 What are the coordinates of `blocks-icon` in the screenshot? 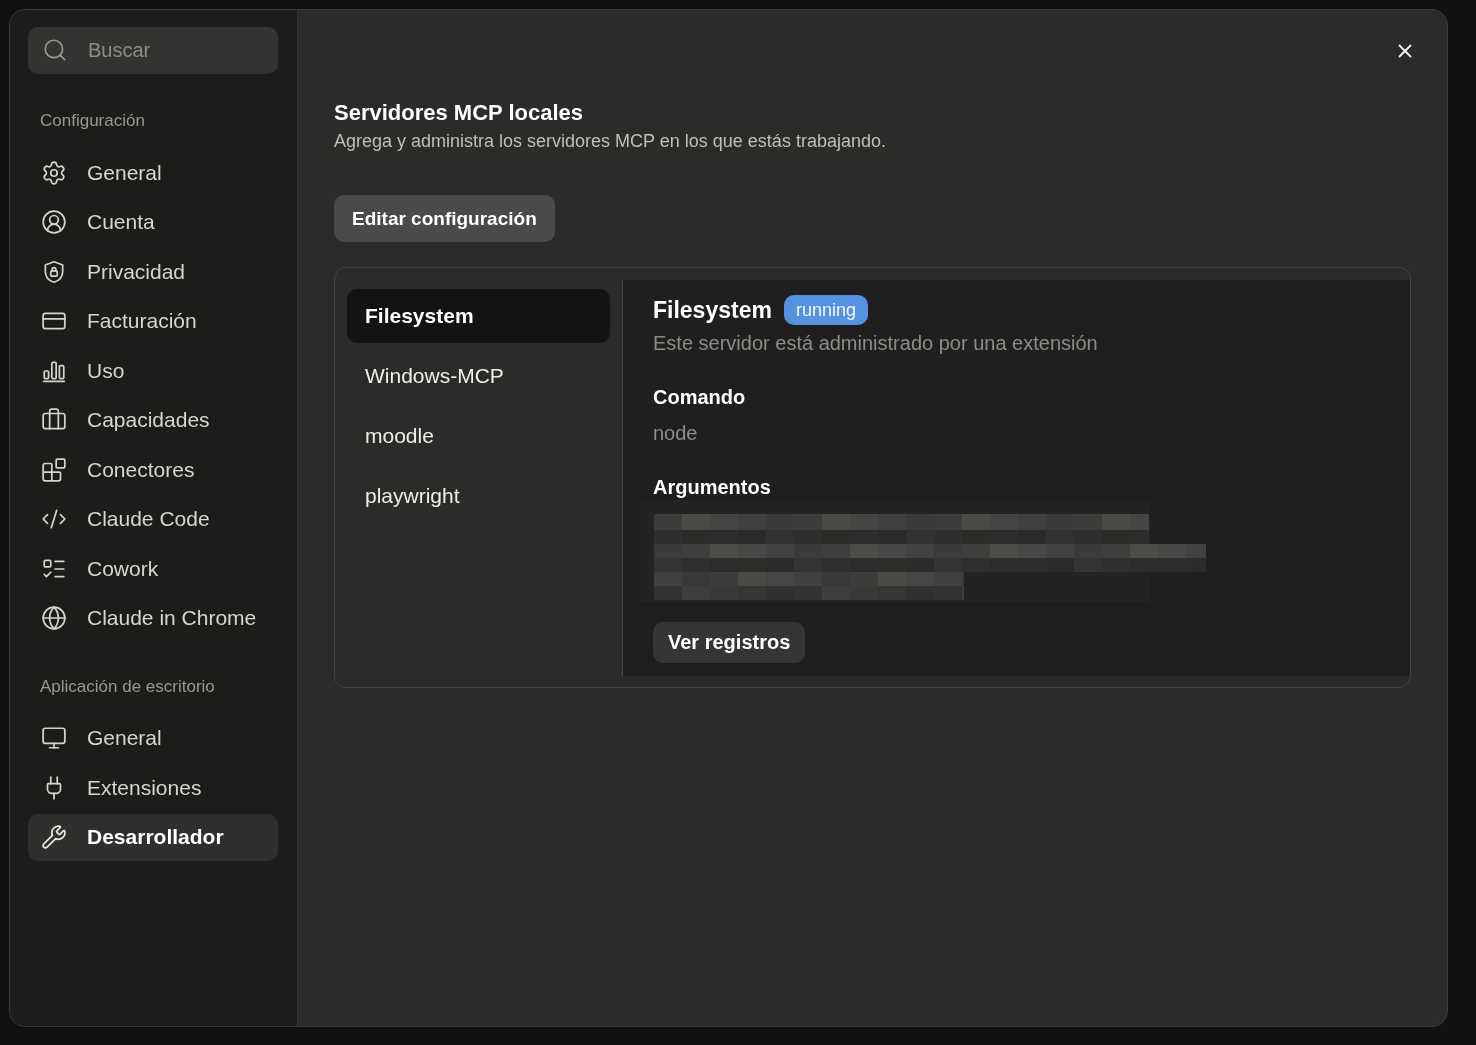 It's located at (54, 469).